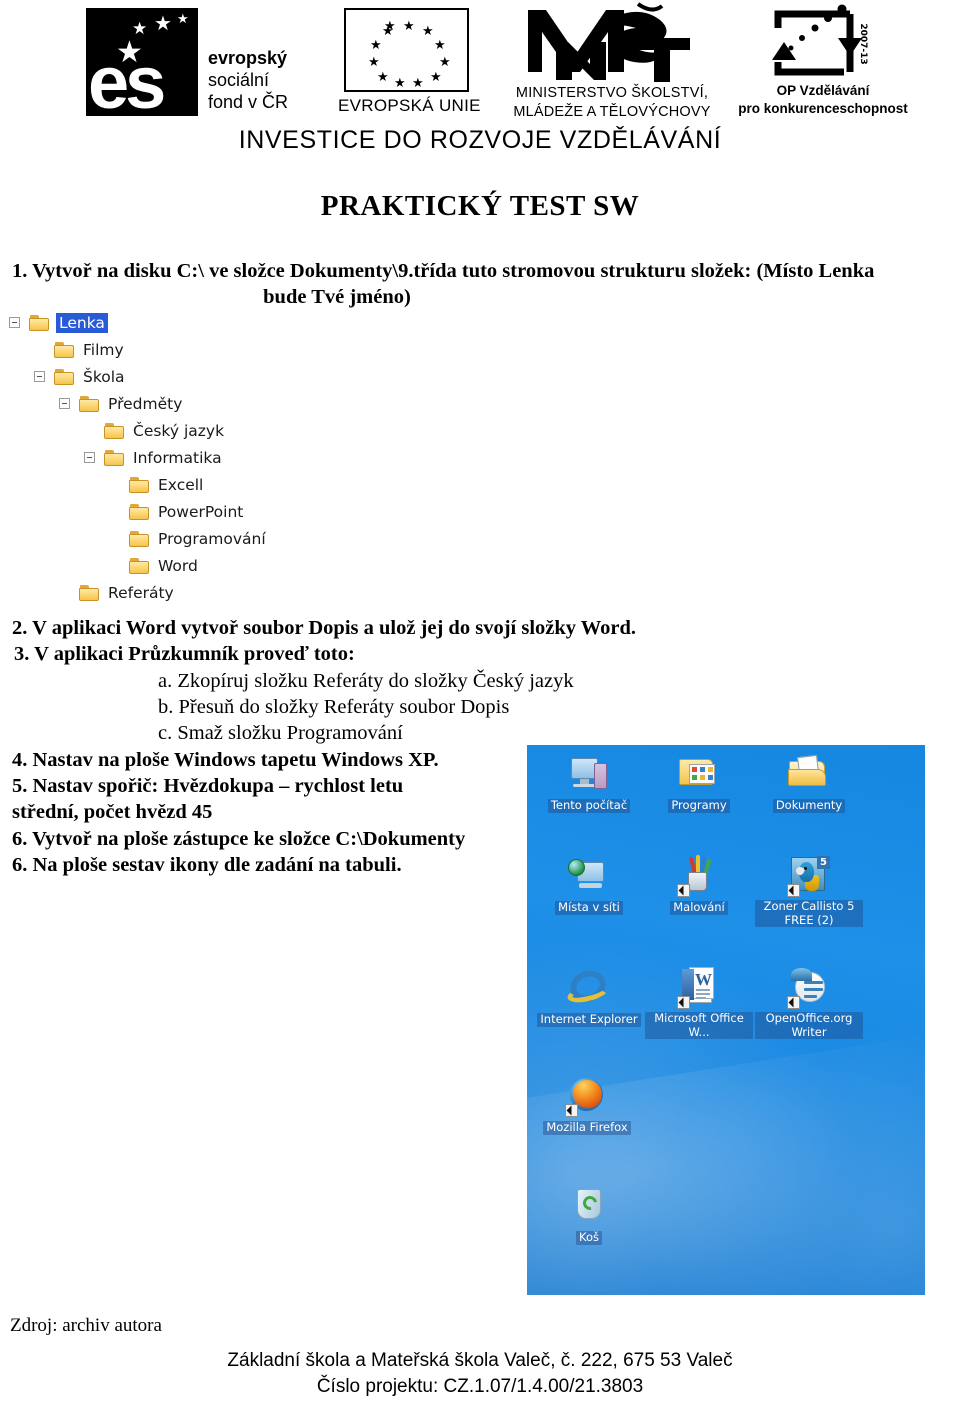  Describe the element at coordinates (480, 206) in the screenshot. I see `page-title: PRAKTICKÝ TEST SW` at that location.